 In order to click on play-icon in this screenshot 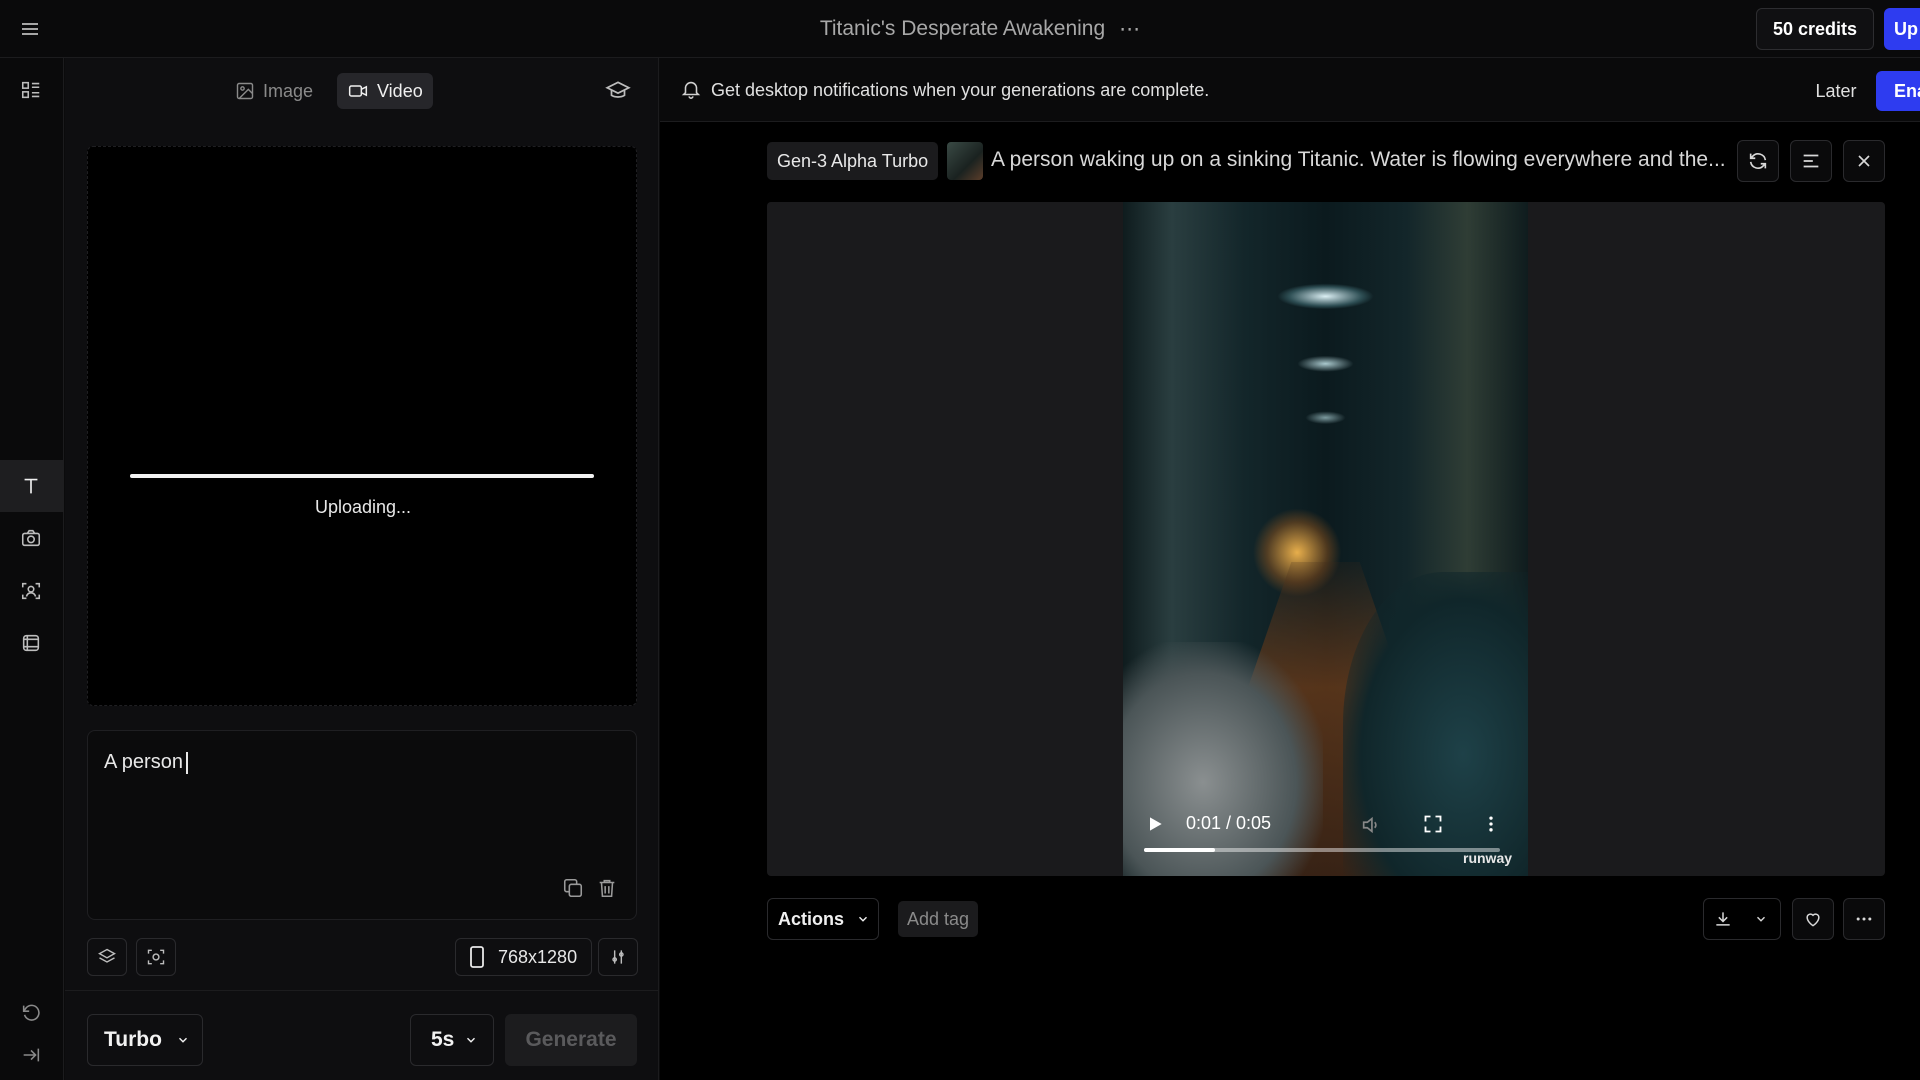, I will do `click(1156, 825)`.